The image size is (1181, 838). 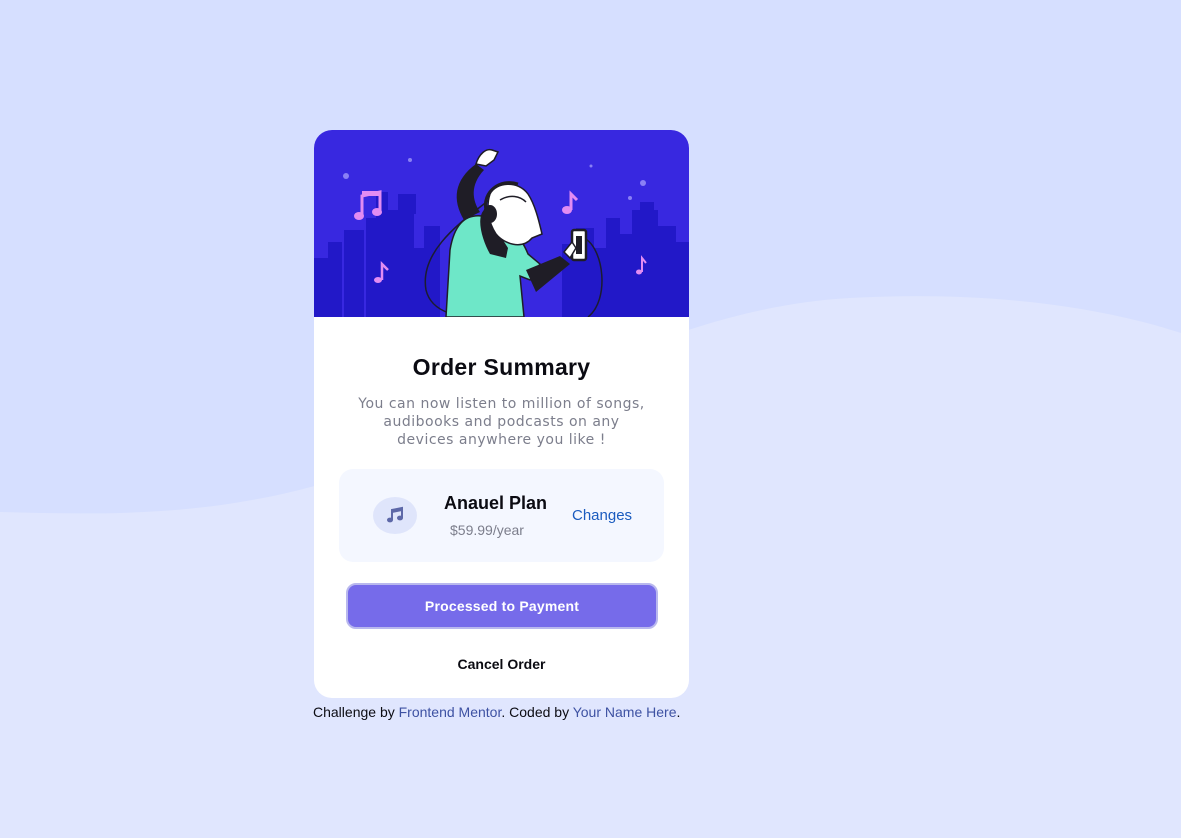 What do you see at coordinates (501, 664) in the screenshot?
I see `cancel-order-button: Cancel Order` at bounding box center [501, 664].